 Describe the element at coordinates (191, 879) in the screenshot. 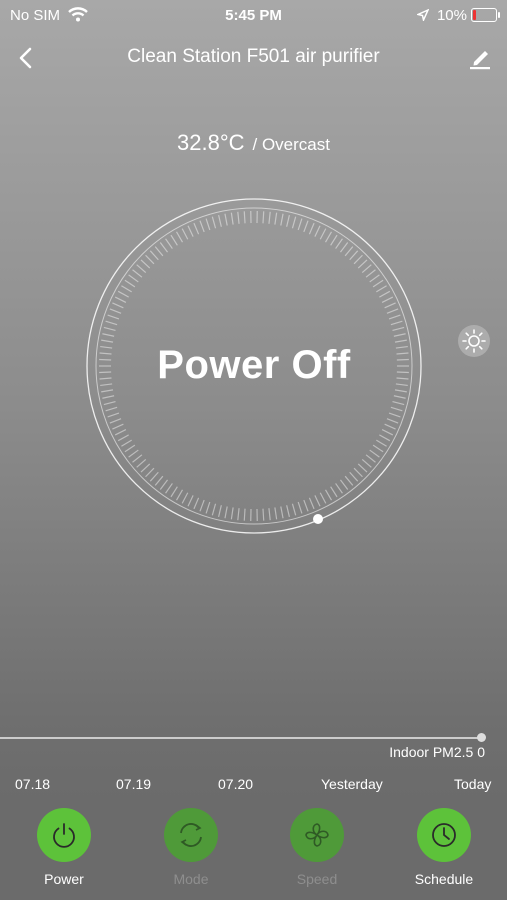

I see `mode-label: Mode` at that location.